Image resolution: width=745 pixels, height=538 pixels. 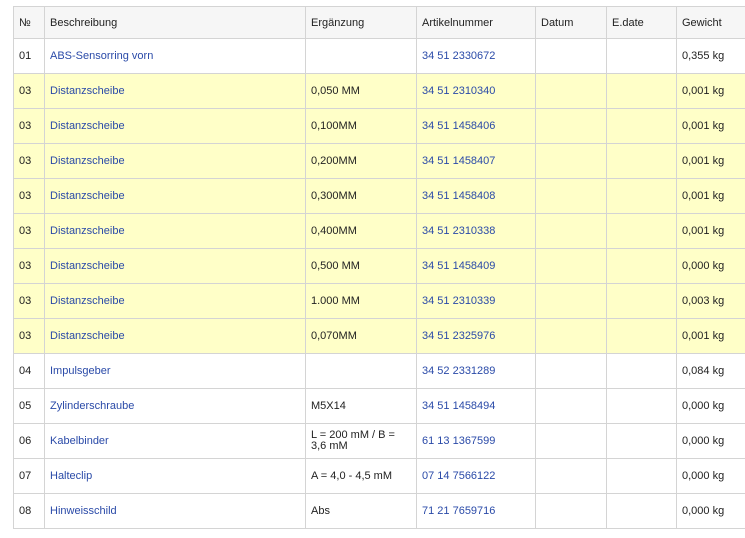 I want to click on cell-weight: 0,003 kg, so click(x=710, y=301).